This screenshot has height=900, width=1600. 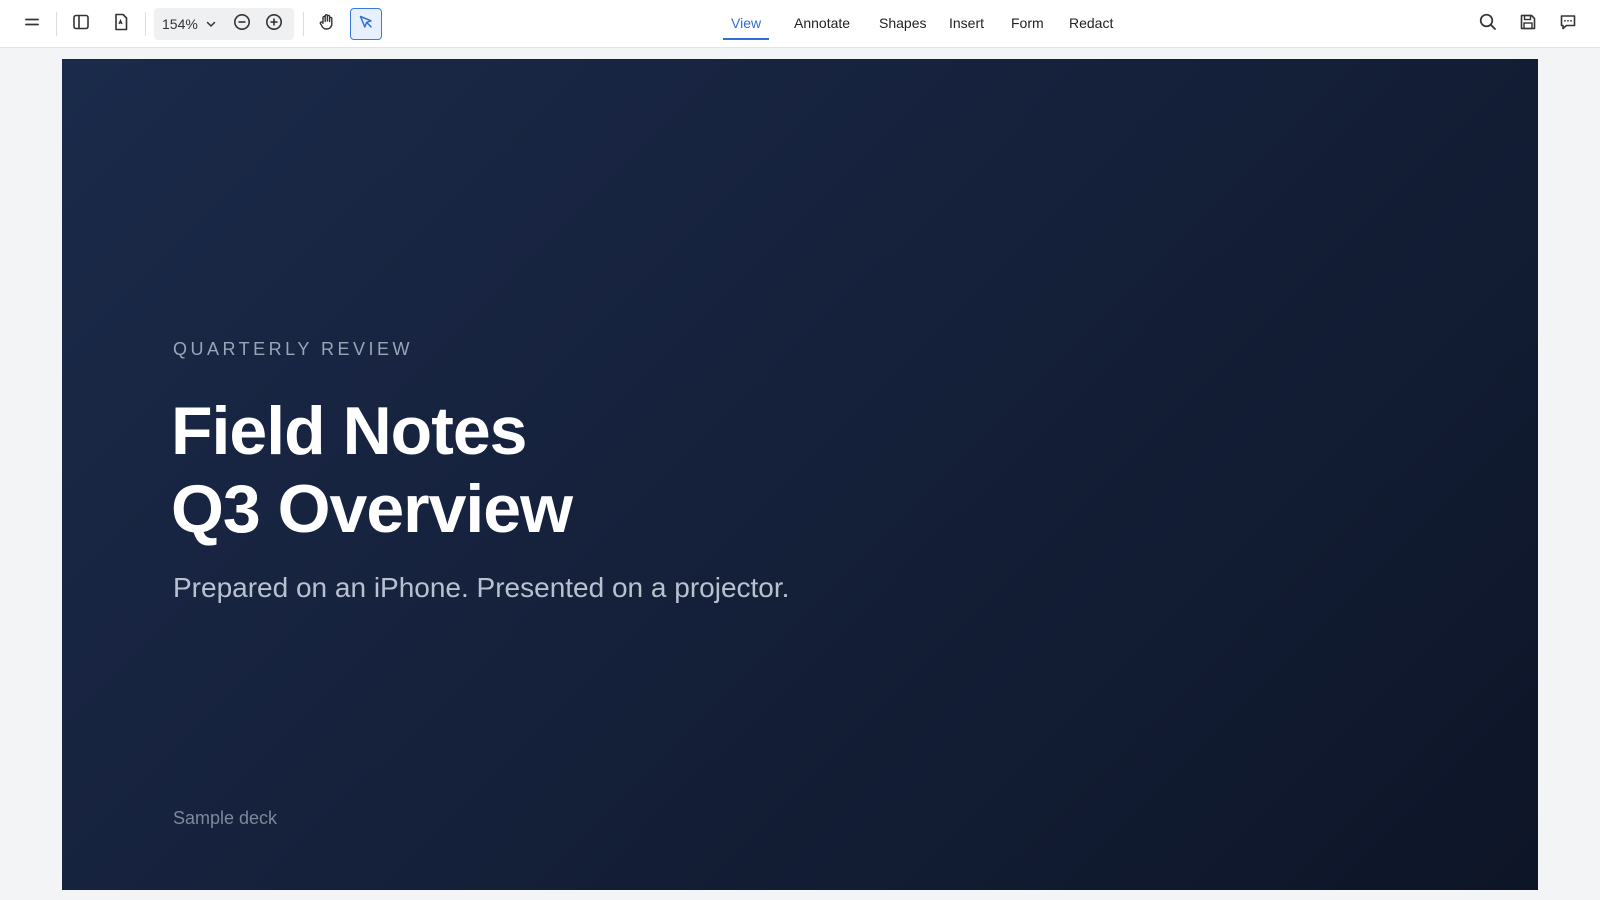 What do you see at coordinates (211, 24) in the screenshot?
I see `chevron-down-icon` at bounding box center [211, 24].